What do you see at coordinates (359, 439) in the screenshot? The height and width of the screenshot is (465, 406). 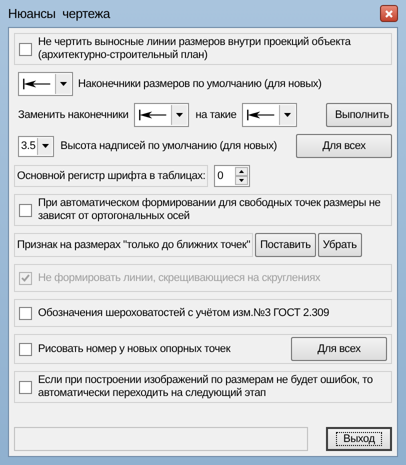 I see `exit-button: Выход` at bounding box center [359, 439].